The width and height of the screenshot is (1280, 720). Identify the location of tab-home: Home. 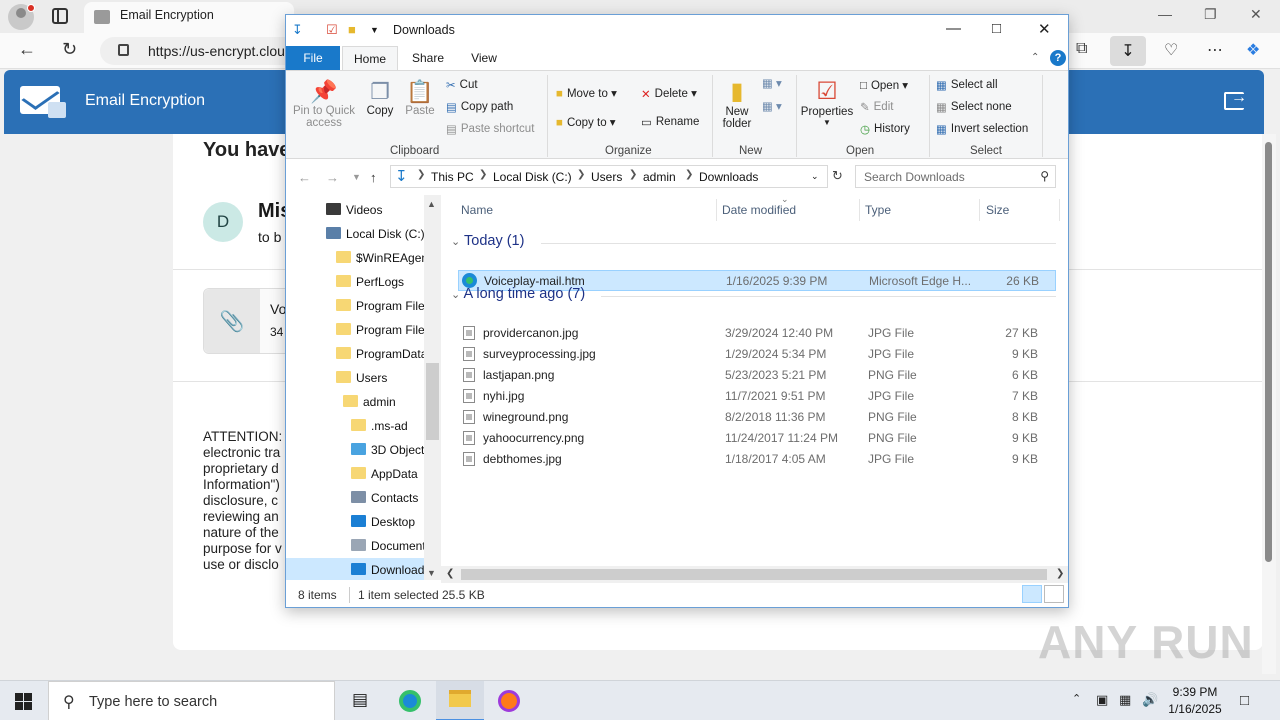
(370, 58).